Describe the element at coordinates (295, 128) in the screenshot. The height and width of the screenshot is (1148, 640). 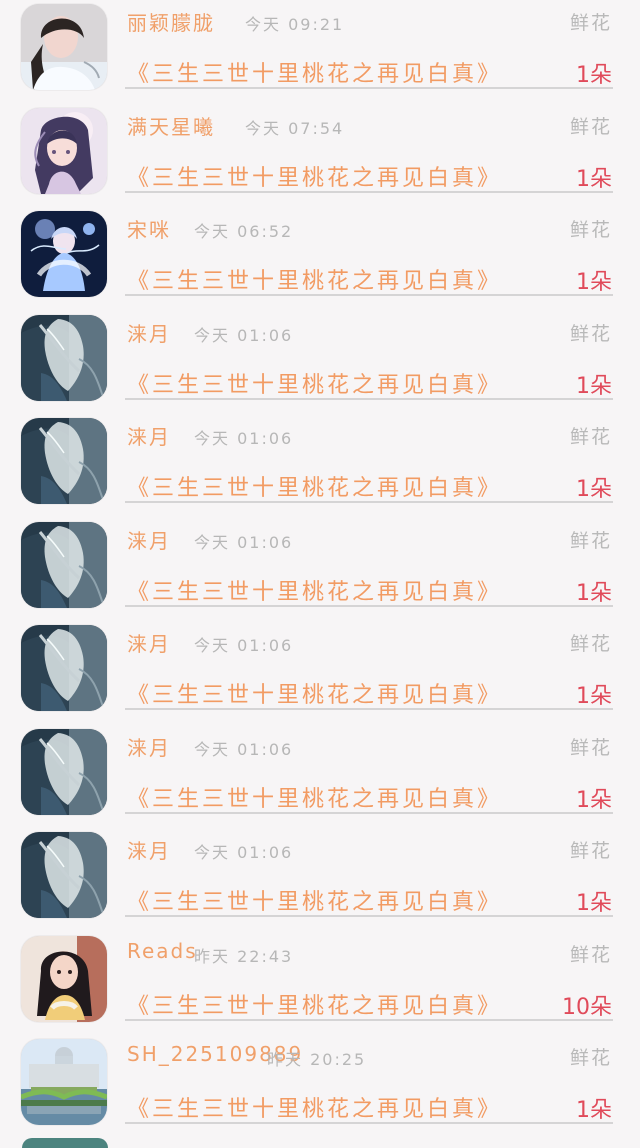
I see `timestamp: 今天 07:54` at that location.